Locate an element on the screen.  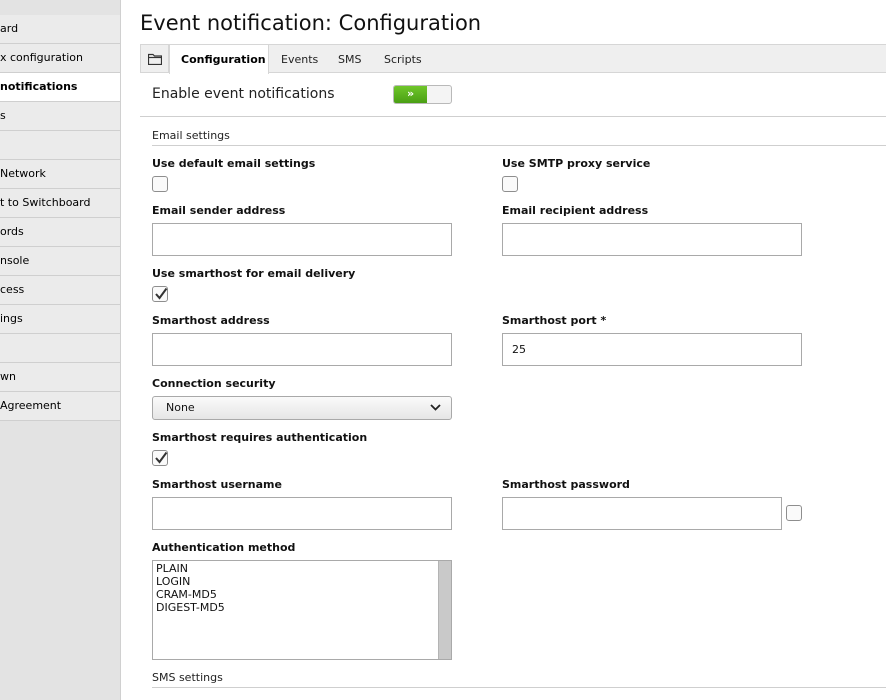
sidebar-item-dashboard: ard is located at coordinates (60, 29).